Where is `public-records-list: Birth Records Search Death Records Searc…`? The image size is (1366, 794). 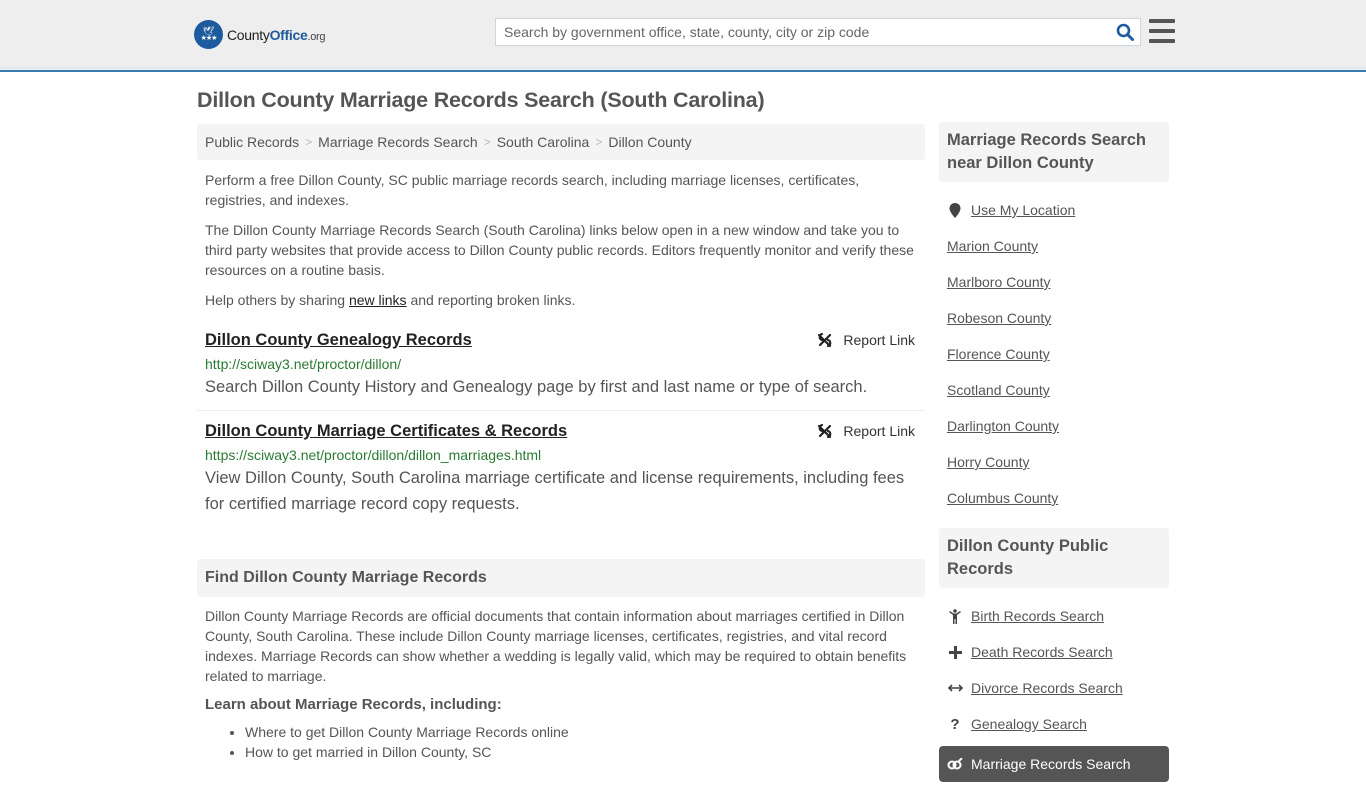 public-records-list: Birth Records Search Death Records Searc… is located at coordinates (1054, 691).